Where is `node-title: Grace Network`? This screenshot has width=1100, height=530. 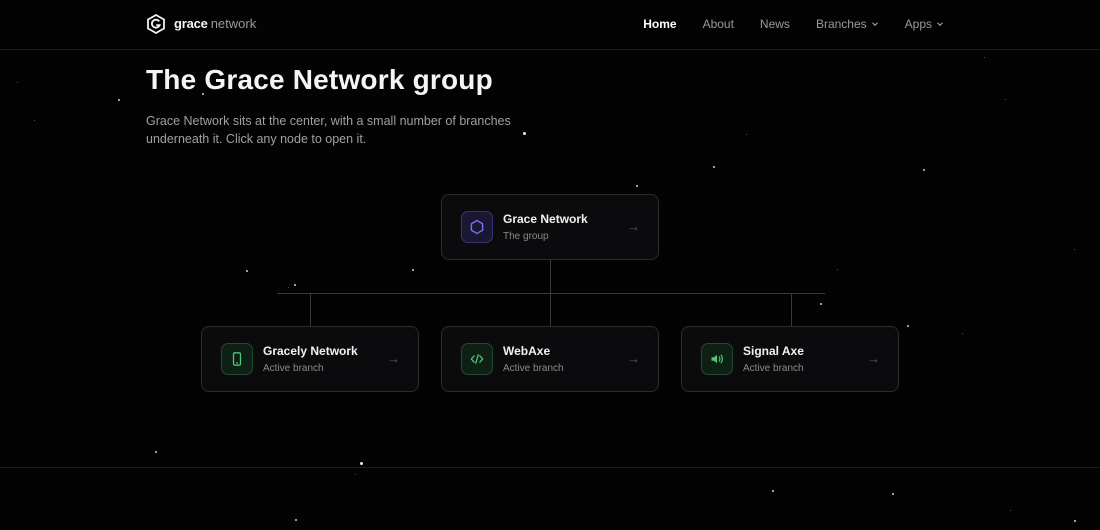 node-title: Grace Network is located at coordinates (545, 219).